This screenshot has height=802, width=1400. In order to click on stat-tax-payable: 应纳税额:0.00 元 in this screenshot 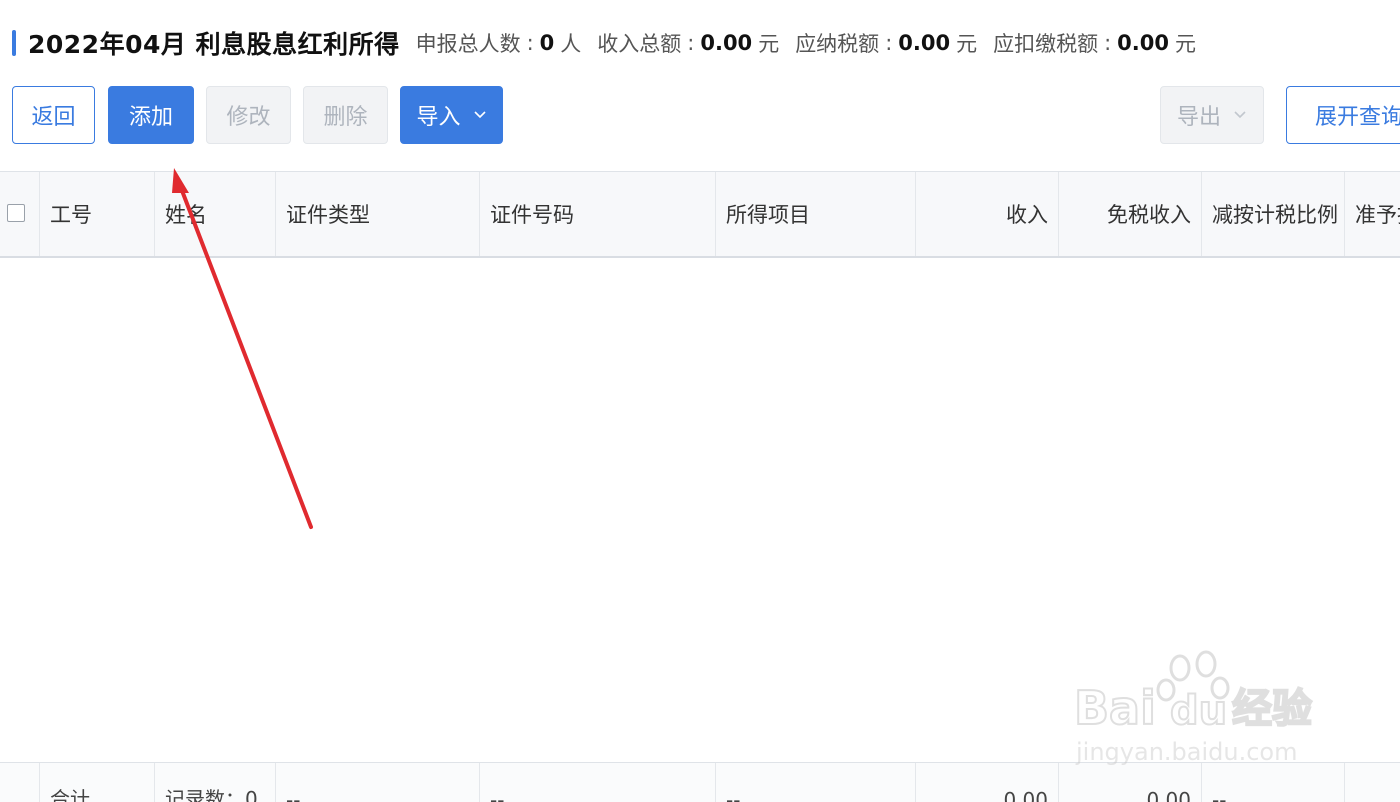, I will do `click(886, 43)`.